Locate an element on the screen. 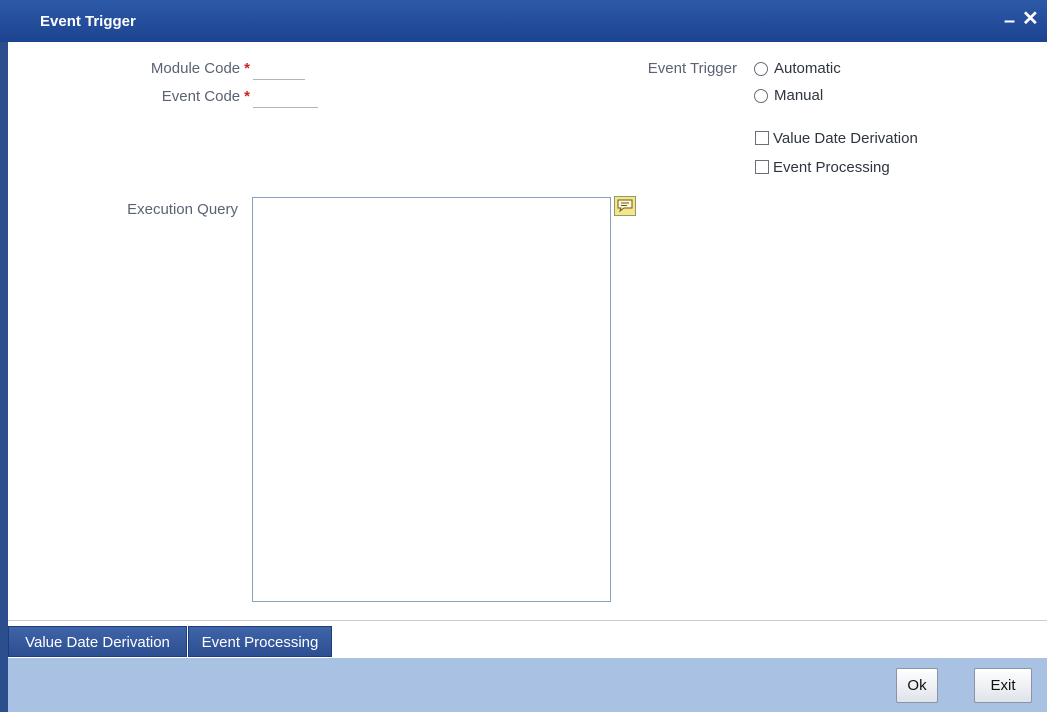 The image size is (1047, 712). exit-button: Exit is located at coordinates (1003, 685).